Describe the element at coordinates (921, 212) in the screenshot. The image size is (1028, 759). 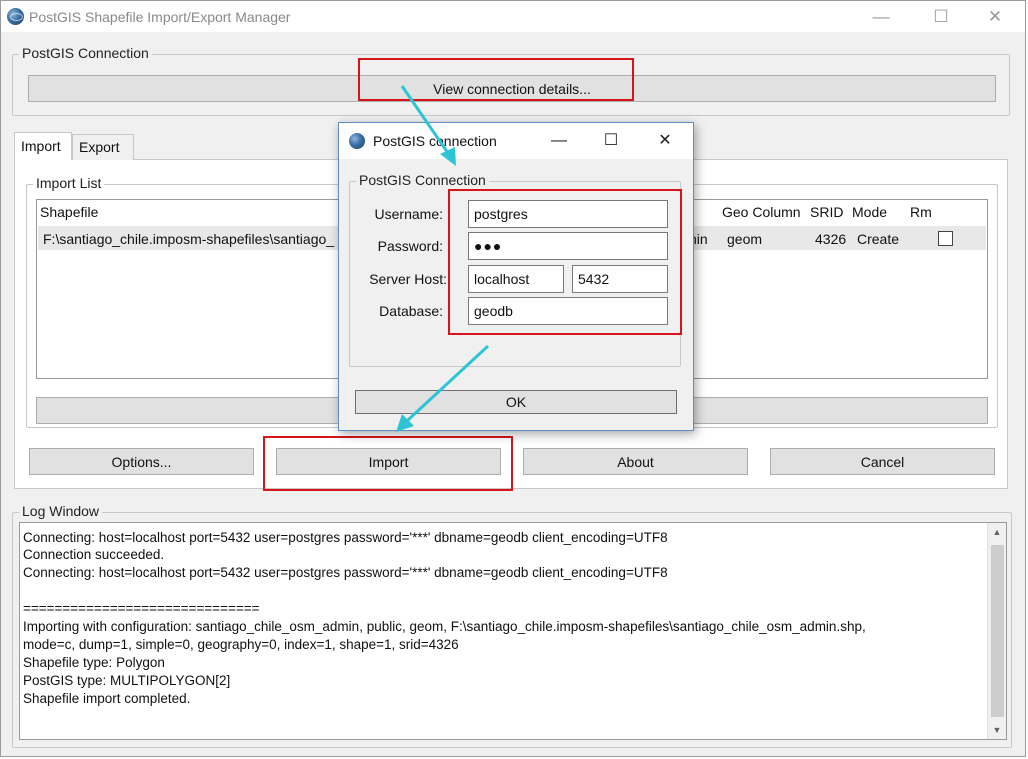
I see `column-header-rm: Rm` at that location.